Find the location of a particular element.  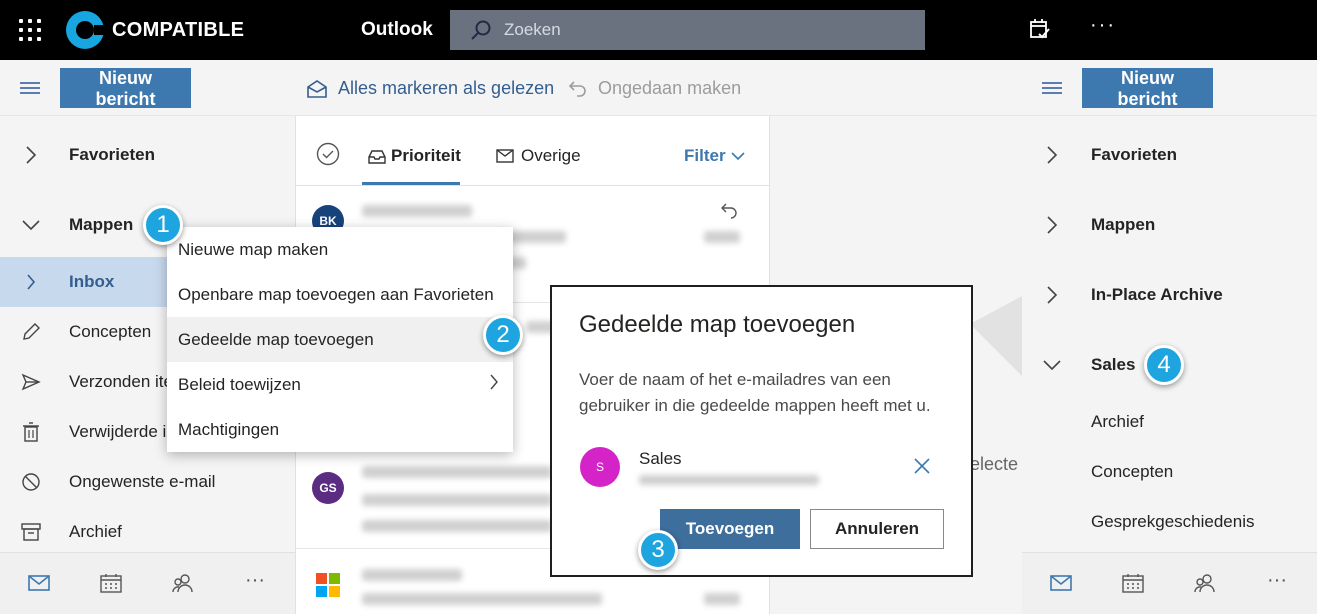

reading-pane-text: electe is located at coordinates (994, 464).